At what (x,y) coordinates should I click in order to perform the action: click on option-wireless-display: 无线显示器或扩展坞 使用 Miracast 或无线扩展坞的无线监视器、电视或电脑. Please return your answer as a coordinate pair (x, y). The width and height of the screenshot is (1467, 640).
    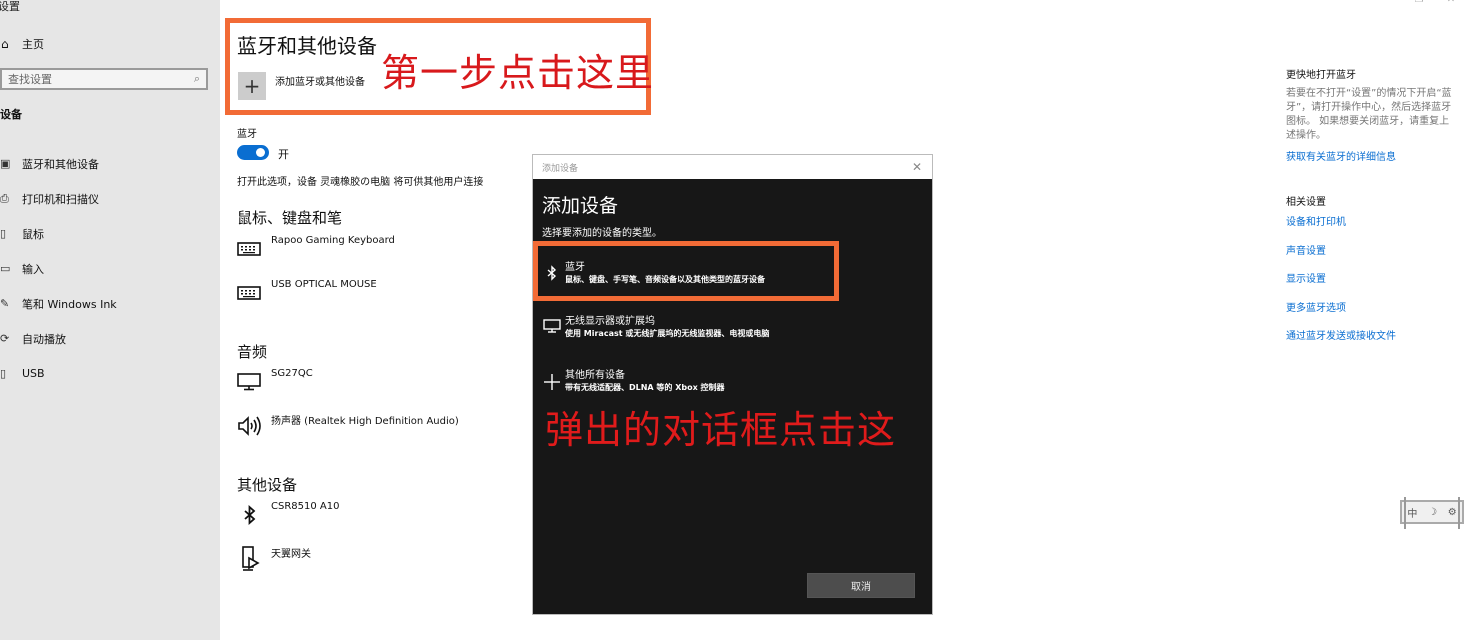
    Looking at the image, I should click on (654, 327).